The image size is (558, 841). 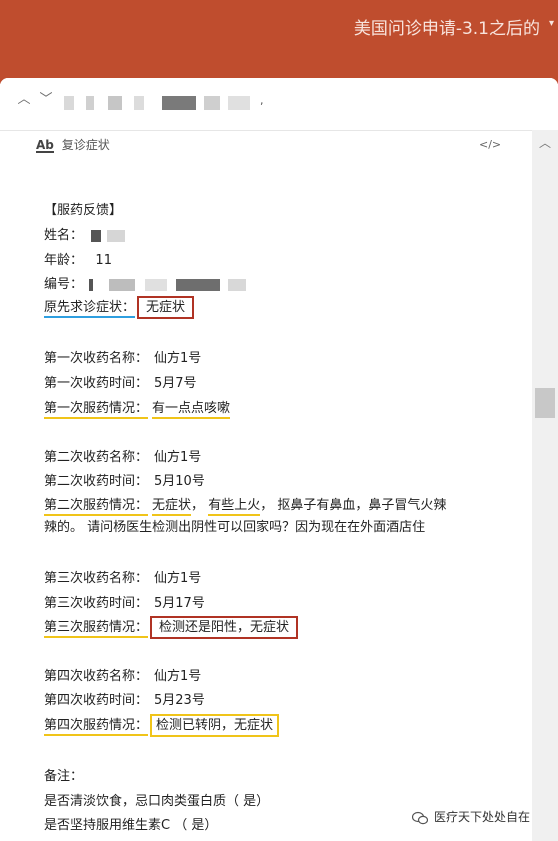 What do you see at coordinates (83, 210) in the screenshot?
I see `feedback-heading: 【服药反馈】` at bounding box center [83, 210].